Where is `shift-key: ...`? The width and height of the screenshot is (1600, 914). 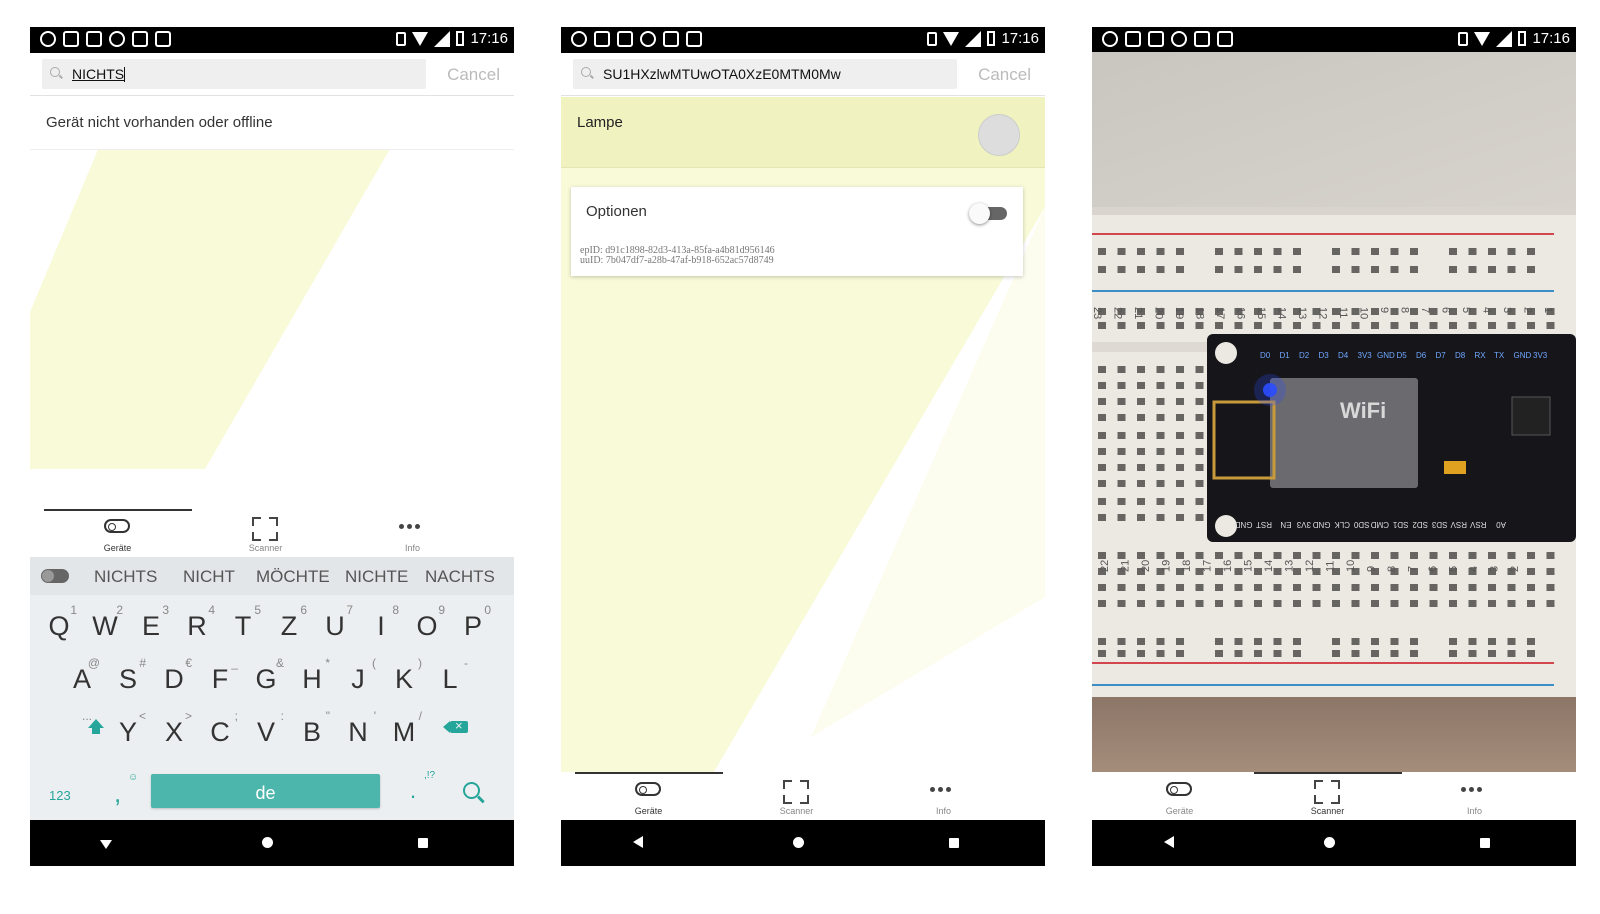
shift-key: ... is located at coordinates (79, 729).